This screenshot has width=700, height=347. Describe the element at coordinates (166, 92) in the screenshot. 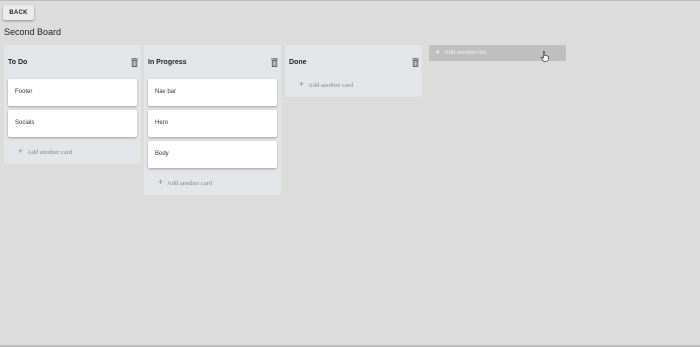

I see `card-title: Nav bar` at that location.